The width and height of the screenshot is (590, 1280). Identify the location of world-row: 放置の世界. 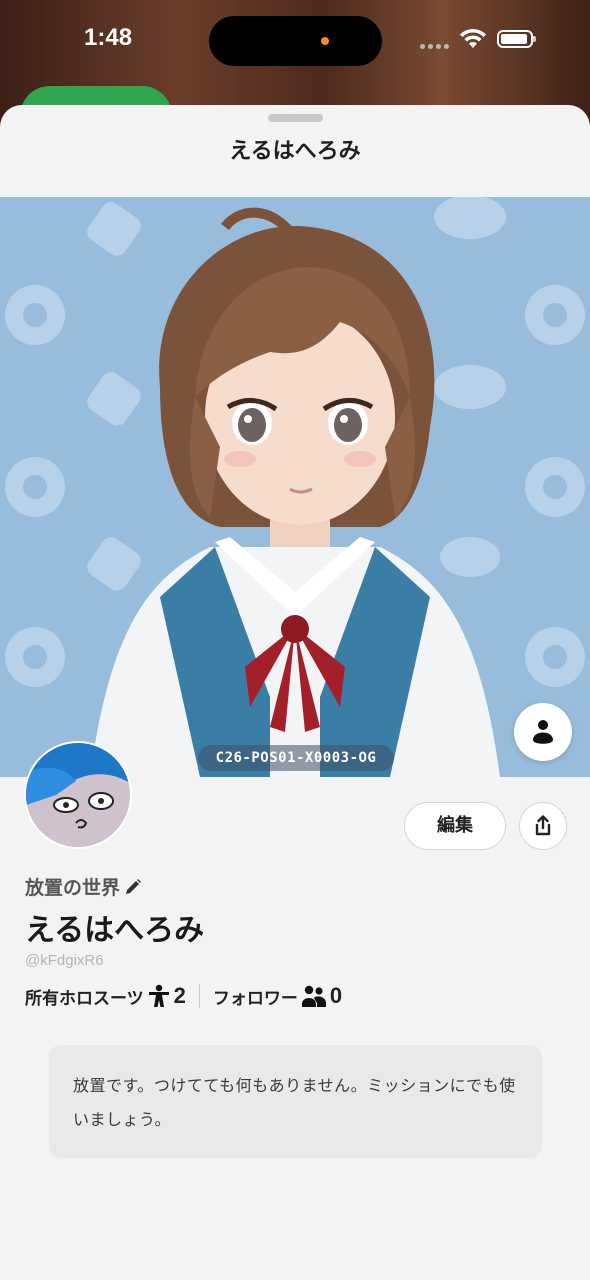
(83, 886).